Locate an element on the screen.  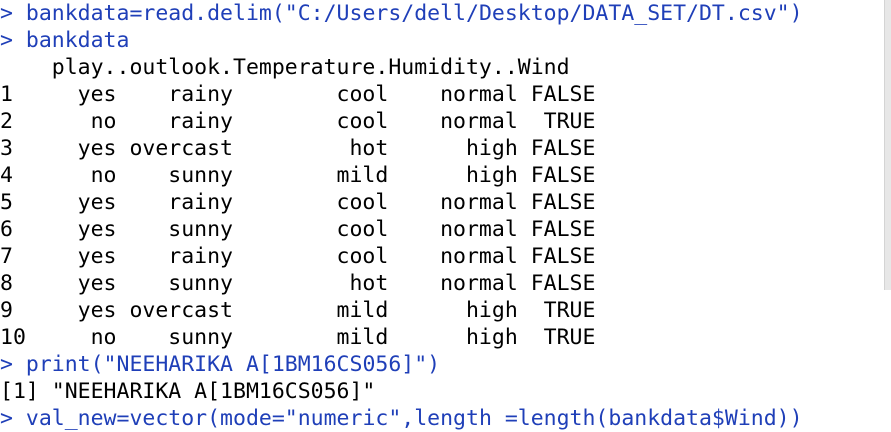
vertical-scrollbar is located at coordinates (887, 145).